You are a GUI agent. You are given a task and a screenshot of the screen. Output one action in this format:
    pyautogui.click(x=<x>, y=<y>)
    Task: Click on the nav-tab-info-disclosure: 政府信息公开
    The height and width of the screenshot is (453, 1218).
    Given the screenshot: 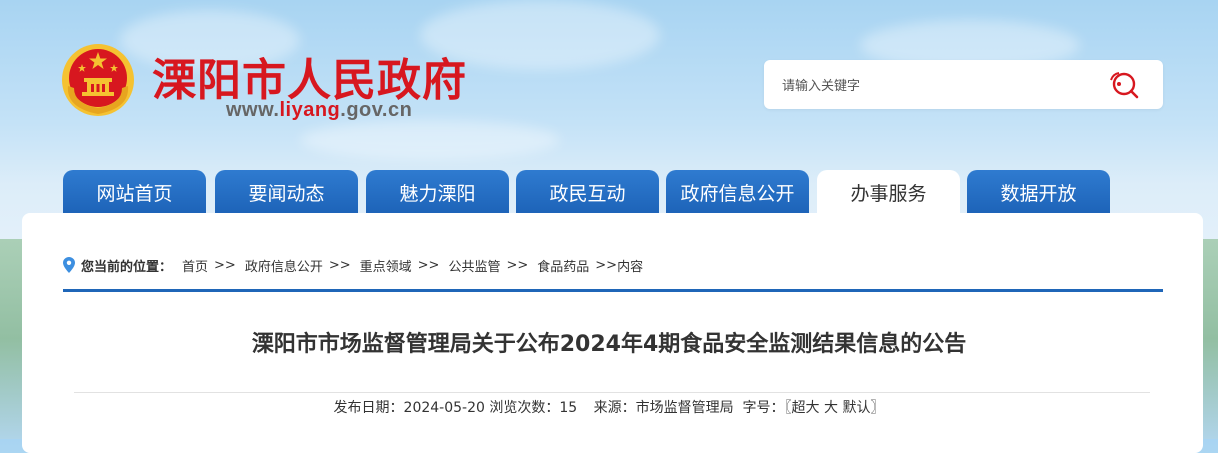 What is the action you would take?
    pyautogui.click(x=737, y=192)
    